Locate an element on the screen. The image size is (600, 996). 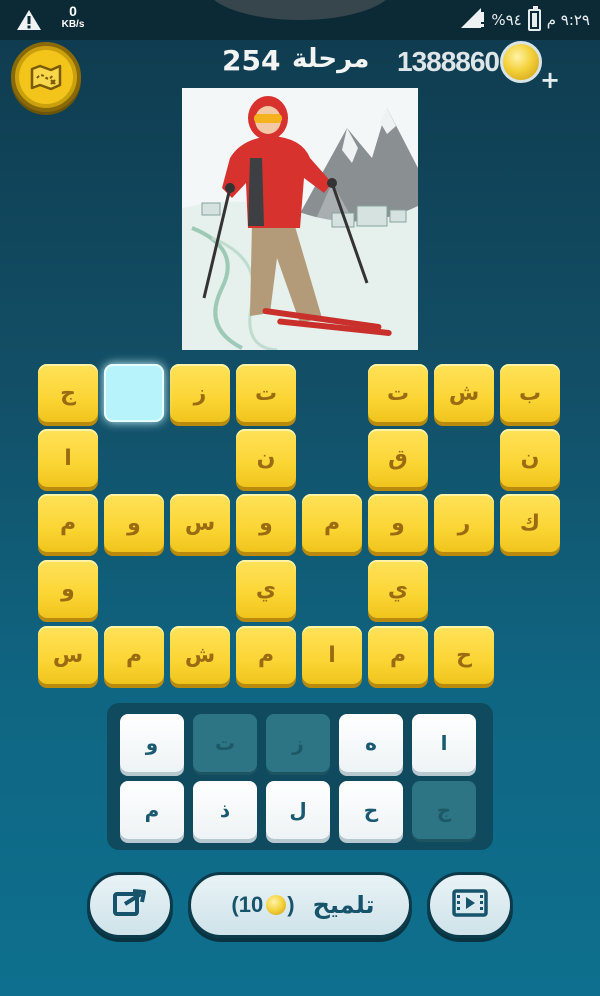
warning-icon is located at coordinates (29, 22).